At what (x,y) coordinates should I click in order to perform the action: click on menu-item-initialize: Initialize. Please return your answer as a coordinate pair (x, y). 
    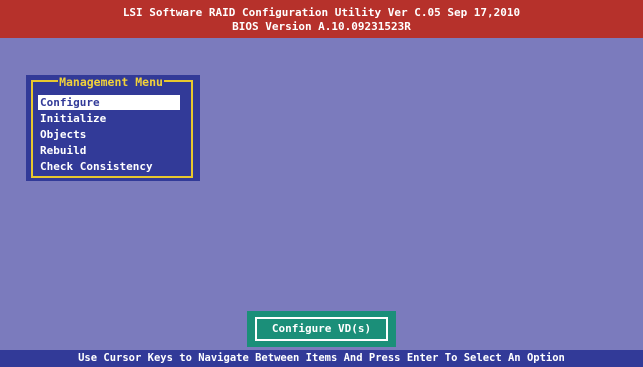
    Looking at the image, I should click on (109, 118).